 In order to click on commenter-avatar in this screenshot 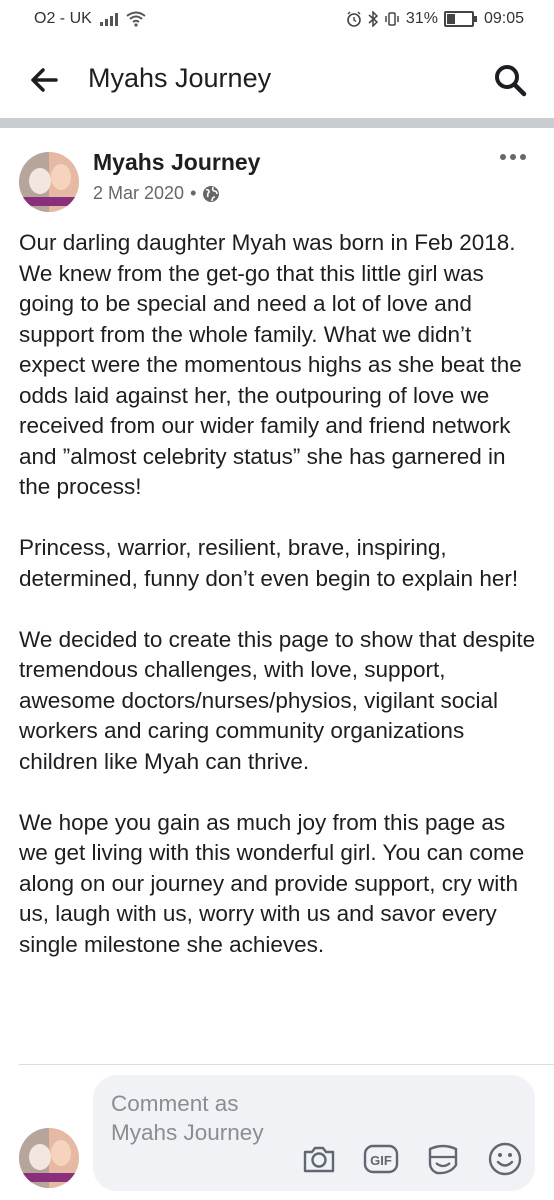, I will do `click(49, 1158)`.